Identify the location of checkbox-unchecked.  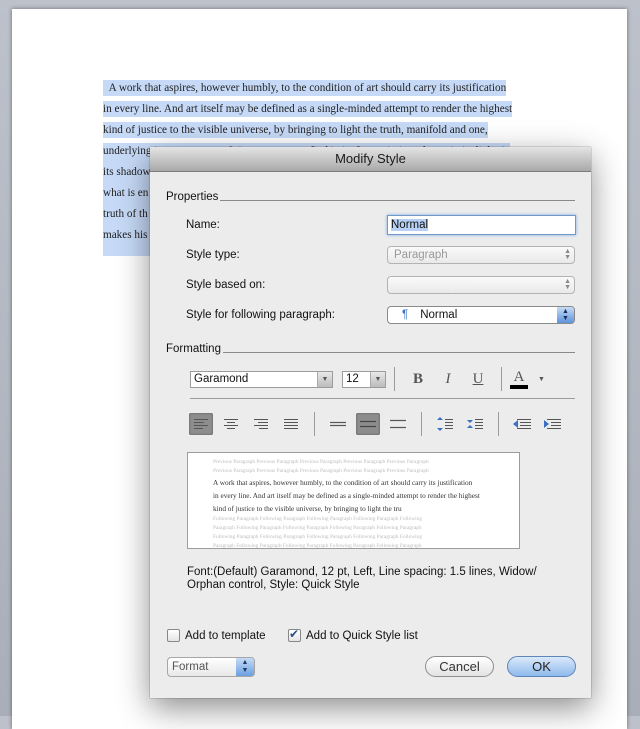
(173, 635).